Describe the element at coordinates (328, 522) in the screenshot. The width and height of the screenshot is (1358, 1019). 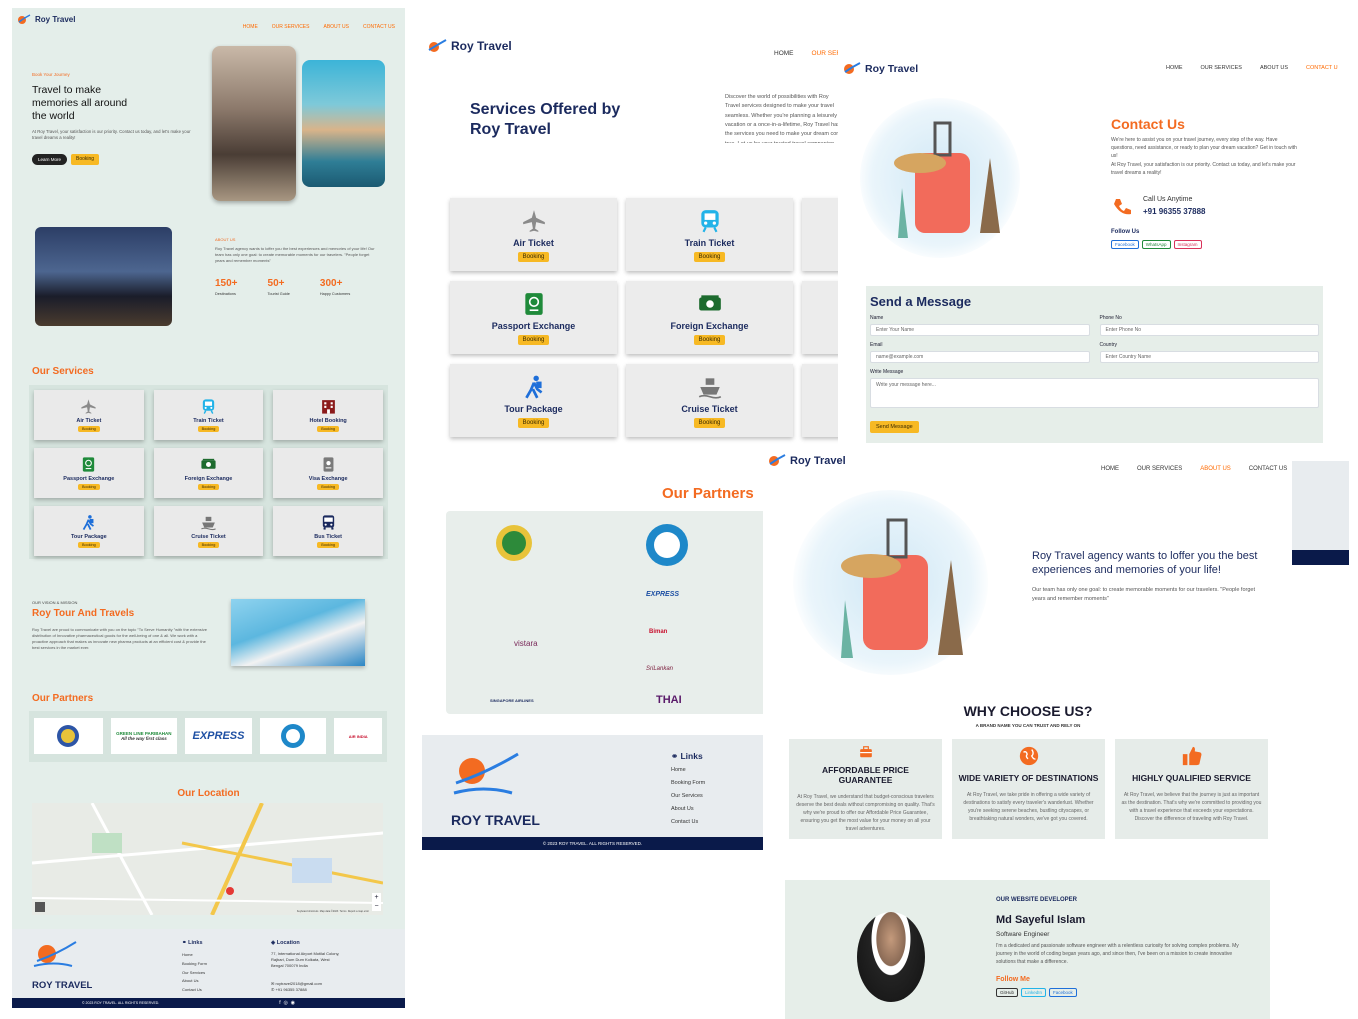
I see `bus-icon` at that location.